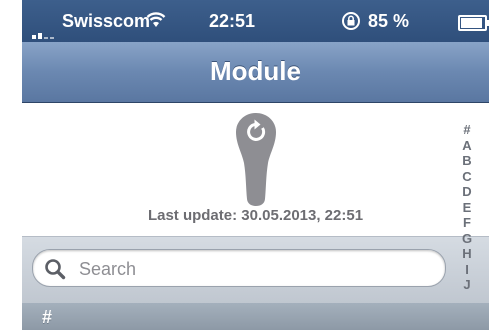 This screenshot has width=489, height=330. What do you see at coordinates (467, 192) in the screenshot?
I see `index-item: D` at bounding box center [467, 192].